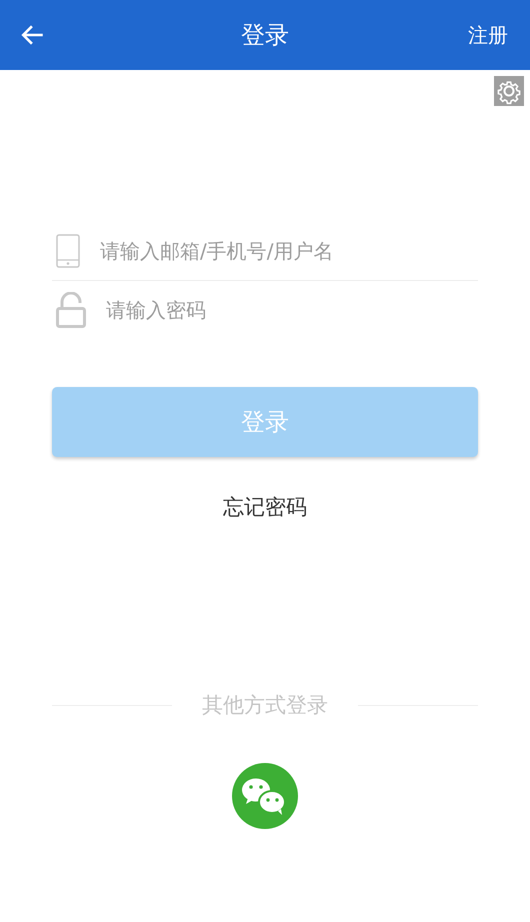 The height and width of the screenshot is (922, 530). What do you see at coordinates (265, 705) in the screenshot?
I see `other-login-label: 其他方式登录` at bounding box center [265, 705].